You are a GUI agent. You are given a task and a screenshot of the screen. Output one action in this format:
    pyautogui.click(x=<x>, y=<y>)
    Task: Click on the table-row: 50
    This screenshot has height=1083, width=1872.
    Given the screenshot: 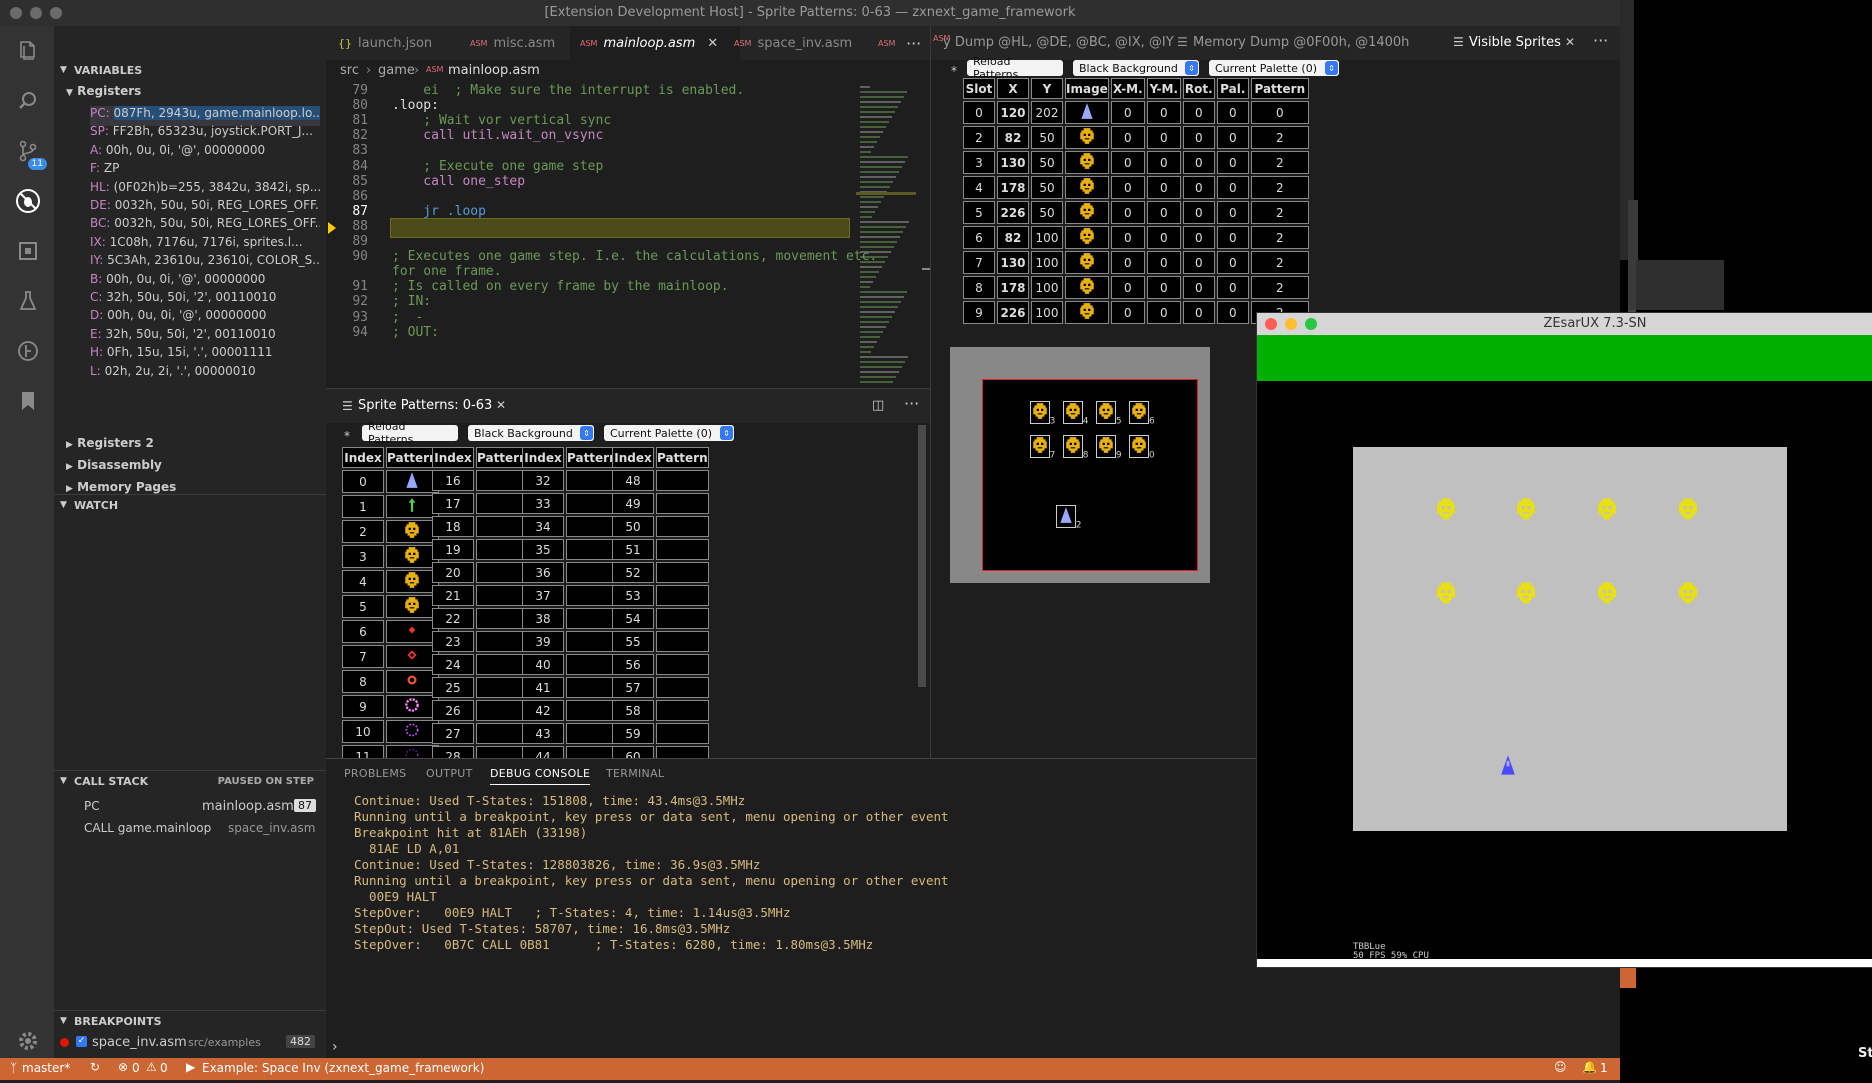 What is the action you would take?
    pyautogui.click(x=660, y=526)
    